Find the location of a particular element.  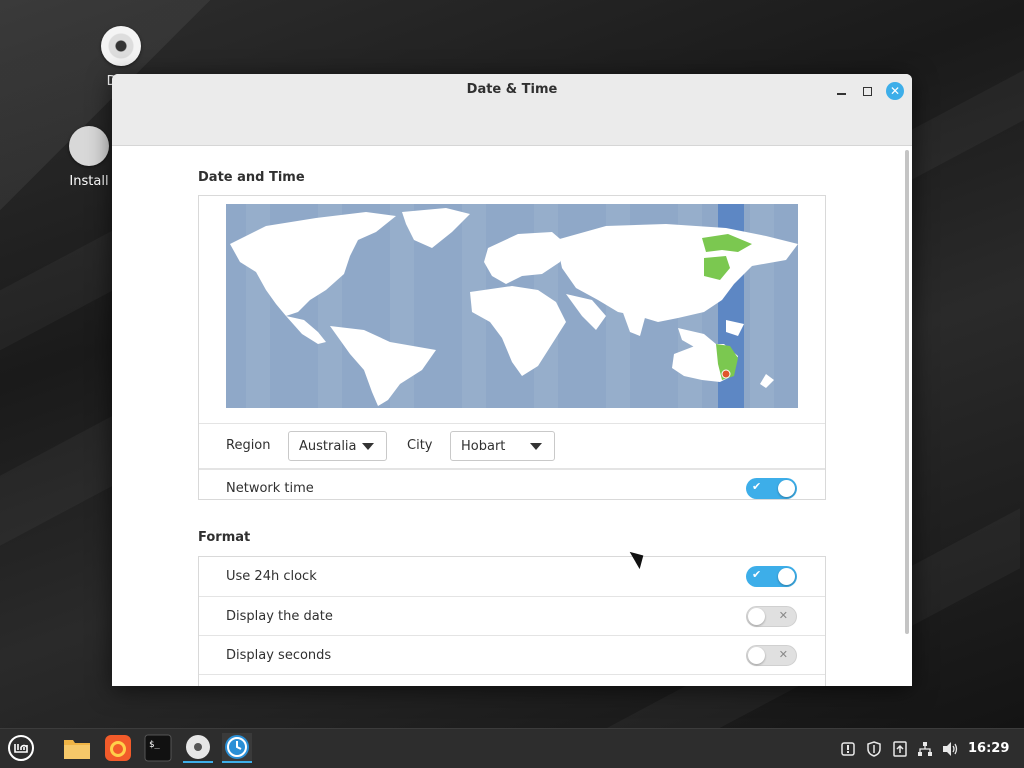

minimize-icon is located at coordinates (841, 94).